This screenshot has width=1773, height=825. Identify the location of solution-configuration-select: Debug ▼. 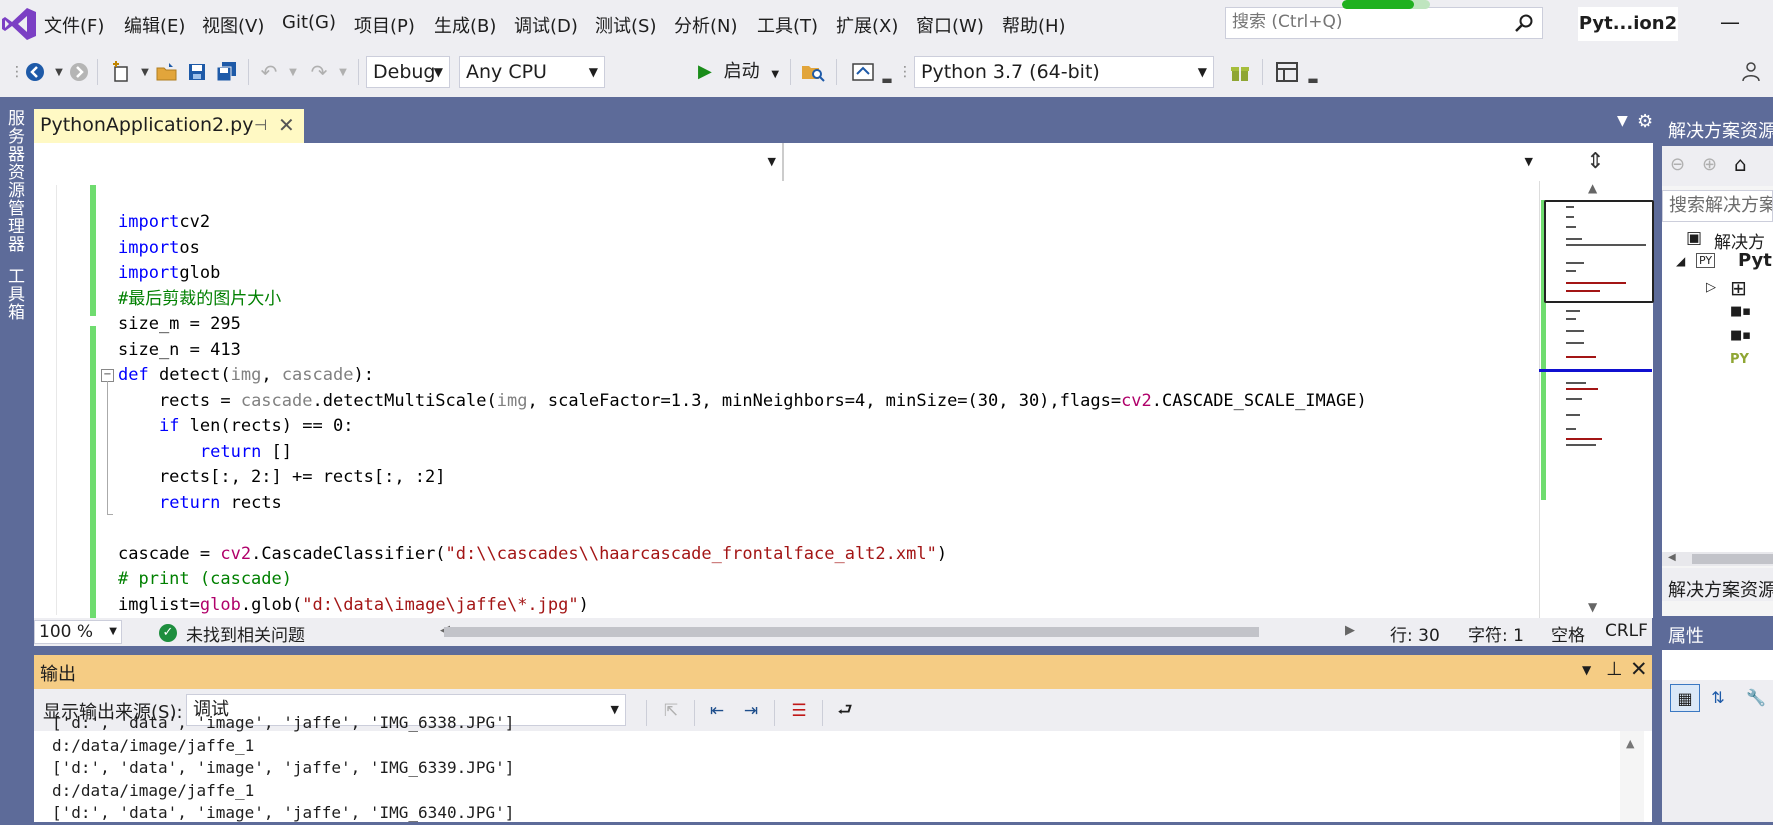
(408, 72).